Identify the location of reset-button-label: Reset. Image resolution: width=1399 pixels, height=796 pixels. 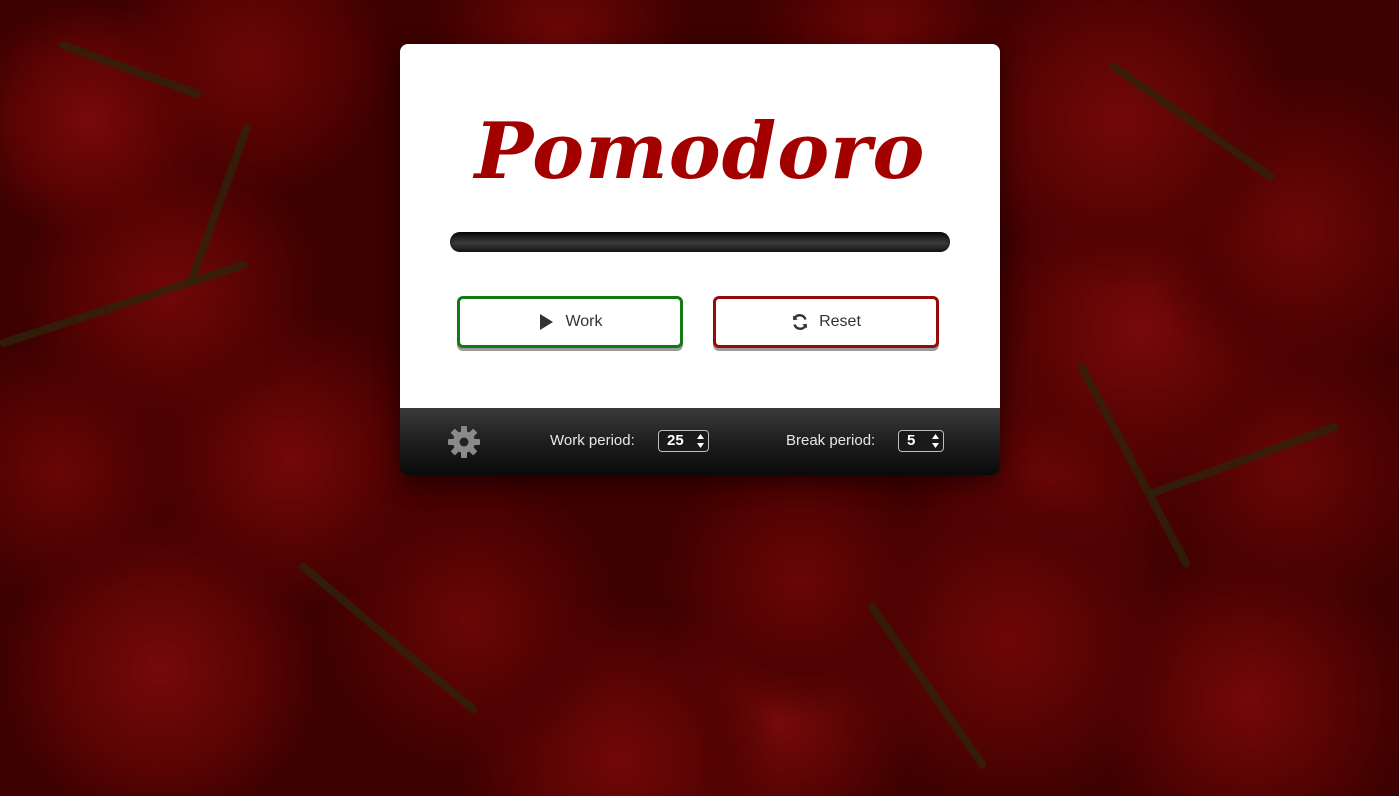
(840, 321).